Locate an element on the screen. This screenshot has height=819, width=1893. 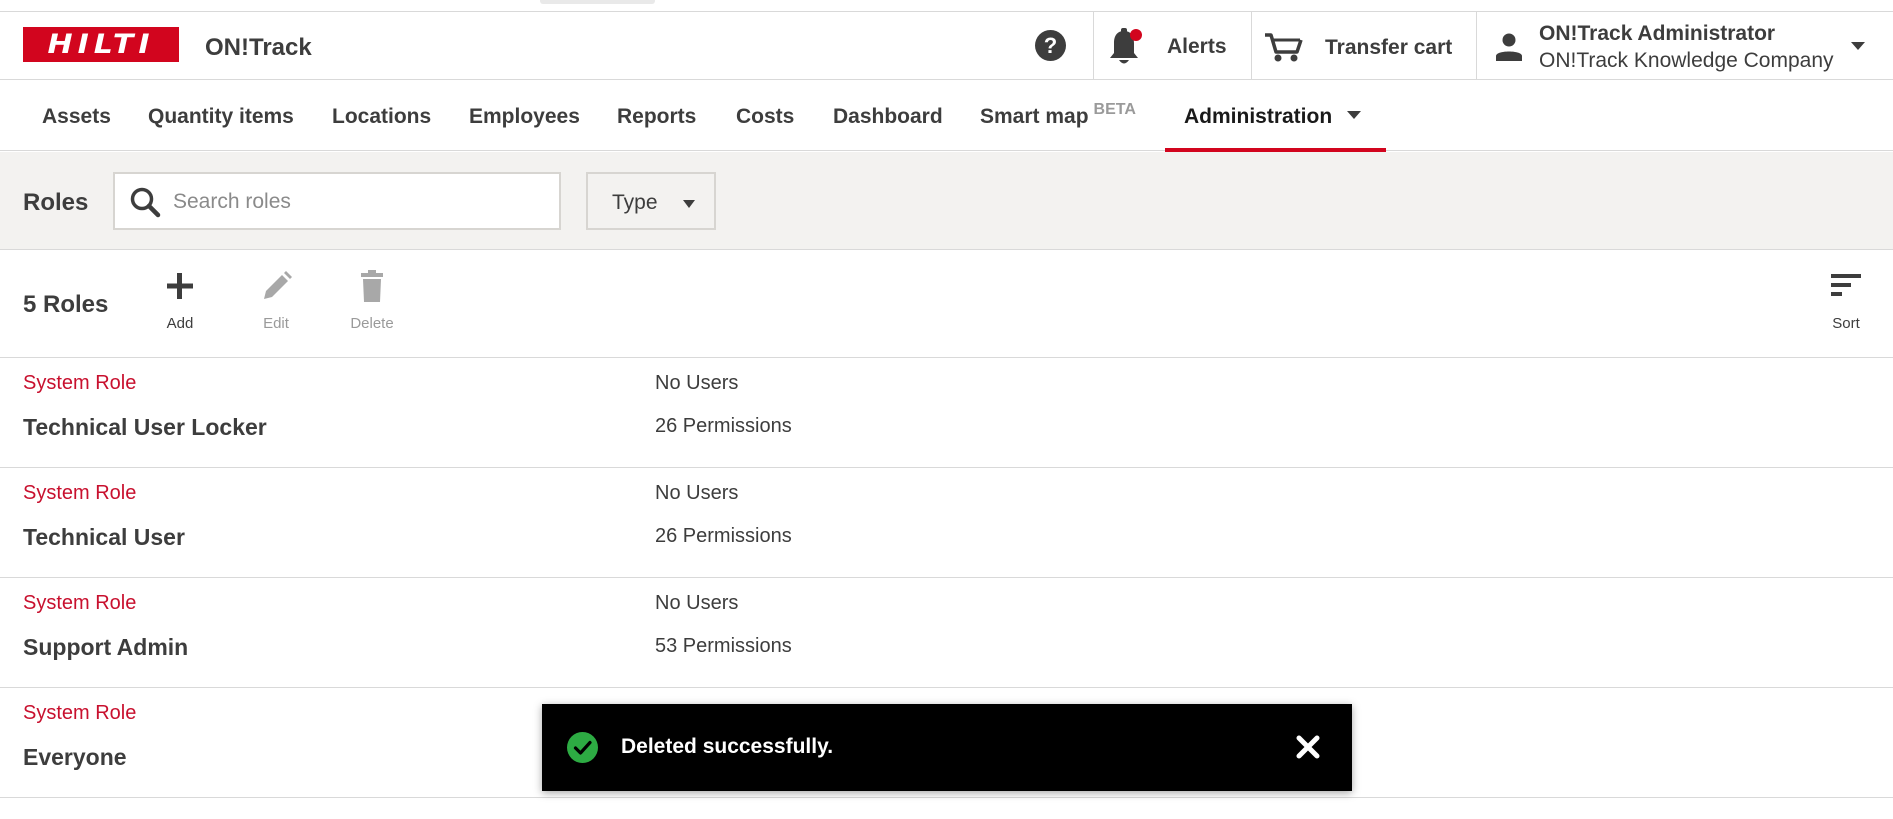
type-filter-label: Type is located at coordinates (635, 202).